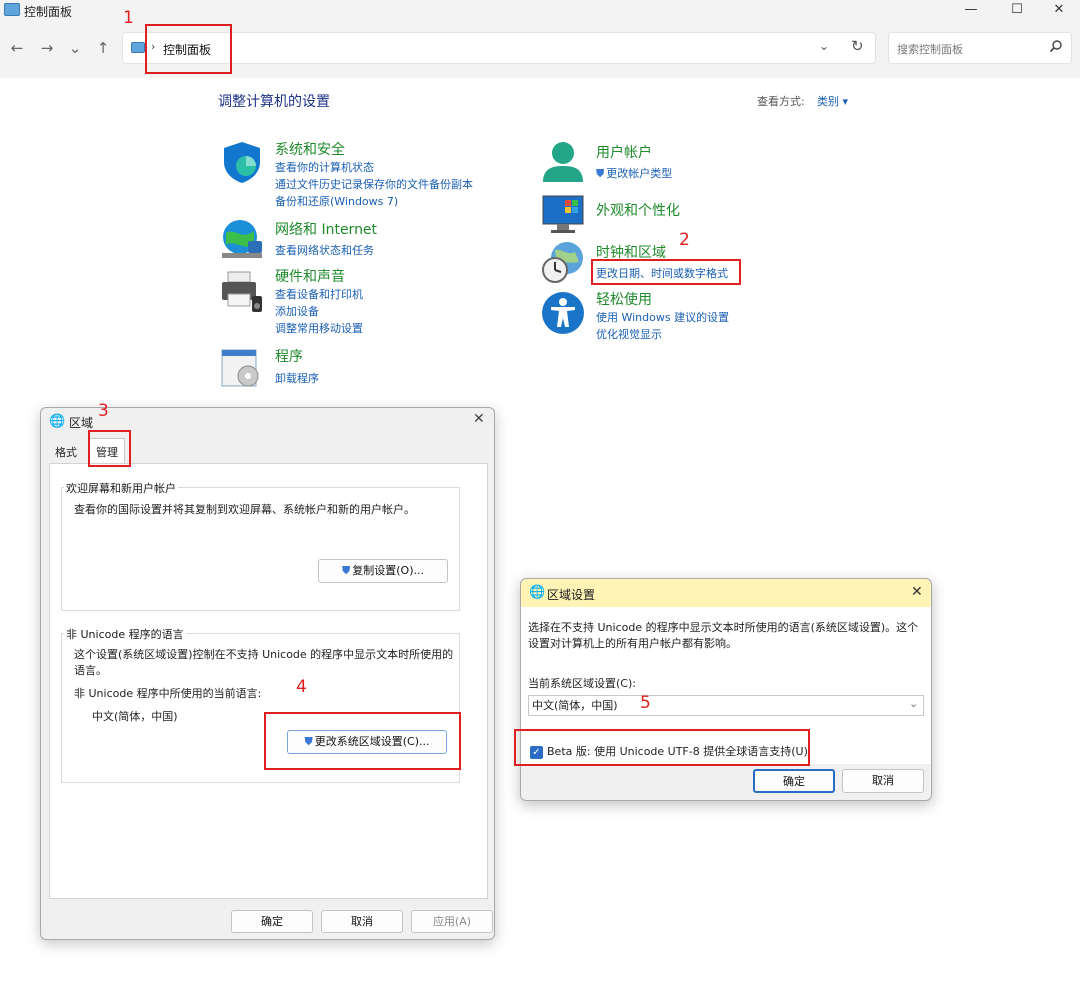 The image size is (1080, 994). What do you see at coordinates (582, 683) in the screenshot?
I see `current-locale-label: 当前系统区域设置(C):` at bounding box center [582, 683].